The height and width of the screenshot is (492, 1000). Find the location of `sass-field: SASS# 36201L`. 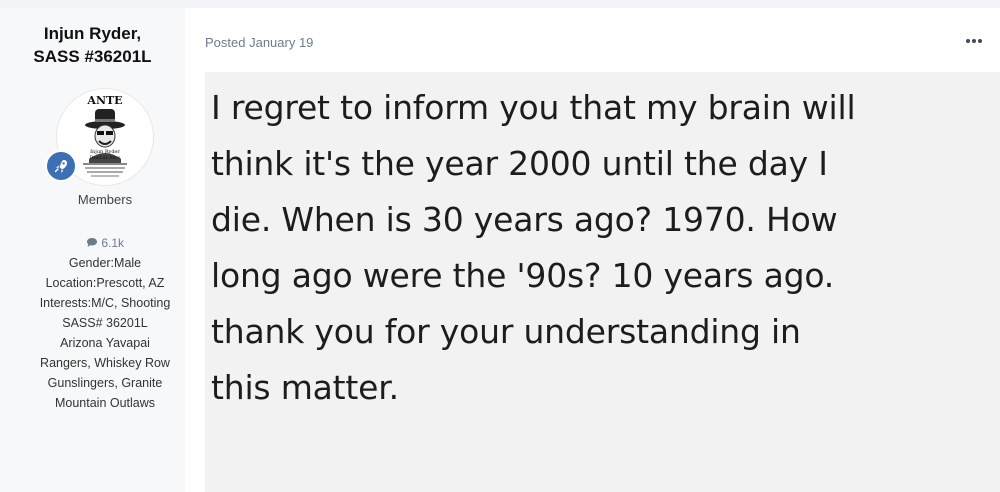

sass-field: SASS# 36201L is located at coordinates (105, 323).